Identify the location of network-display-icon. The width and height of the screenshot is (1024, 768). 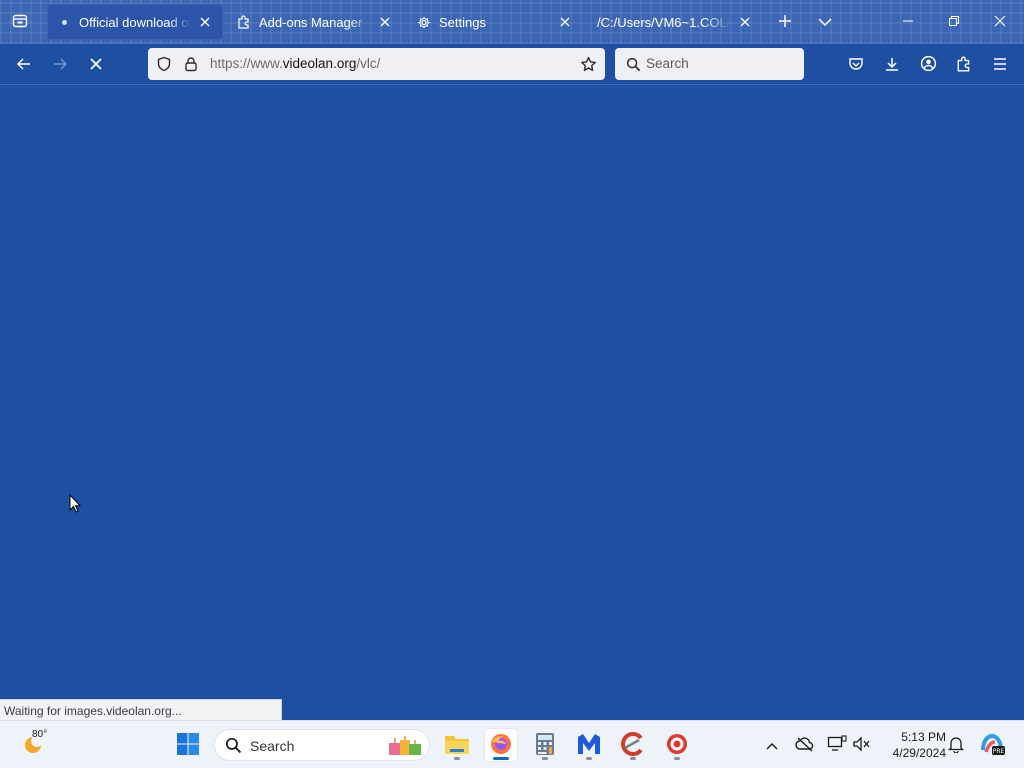
(837, 745).